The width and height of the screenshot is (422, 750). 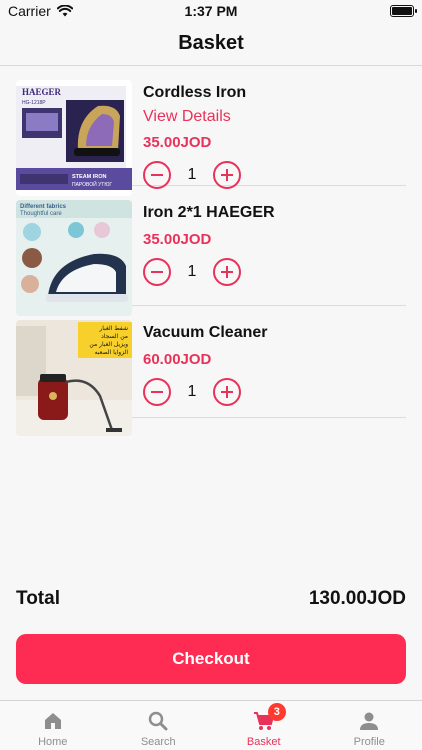 I want to click on tab-label: Profile, so click(x=369, y=742).